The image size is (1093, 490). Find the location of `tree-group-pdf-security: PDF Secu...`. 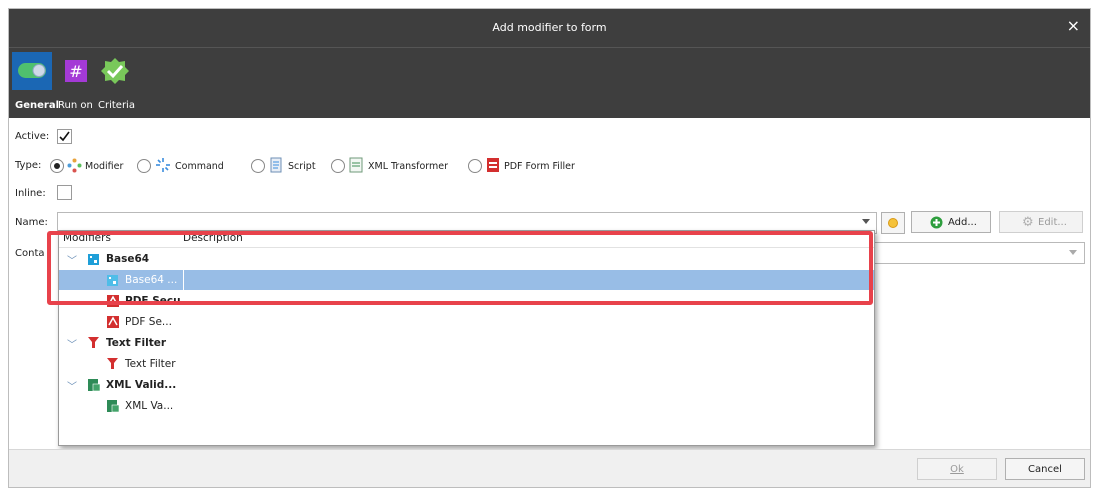

tree-group-pdf-security: PDF Secu... is located at coordinates (466, 301).